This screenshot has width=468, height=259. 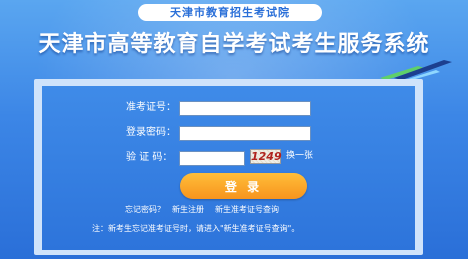 I want to click on decorative-stripes-icon, so click(x=416, y=70).